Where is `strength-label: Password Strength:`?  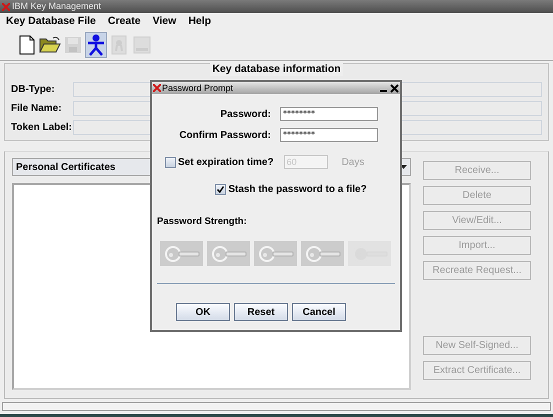 strength-label: Password Strength: is located at coordinates (202, 222).